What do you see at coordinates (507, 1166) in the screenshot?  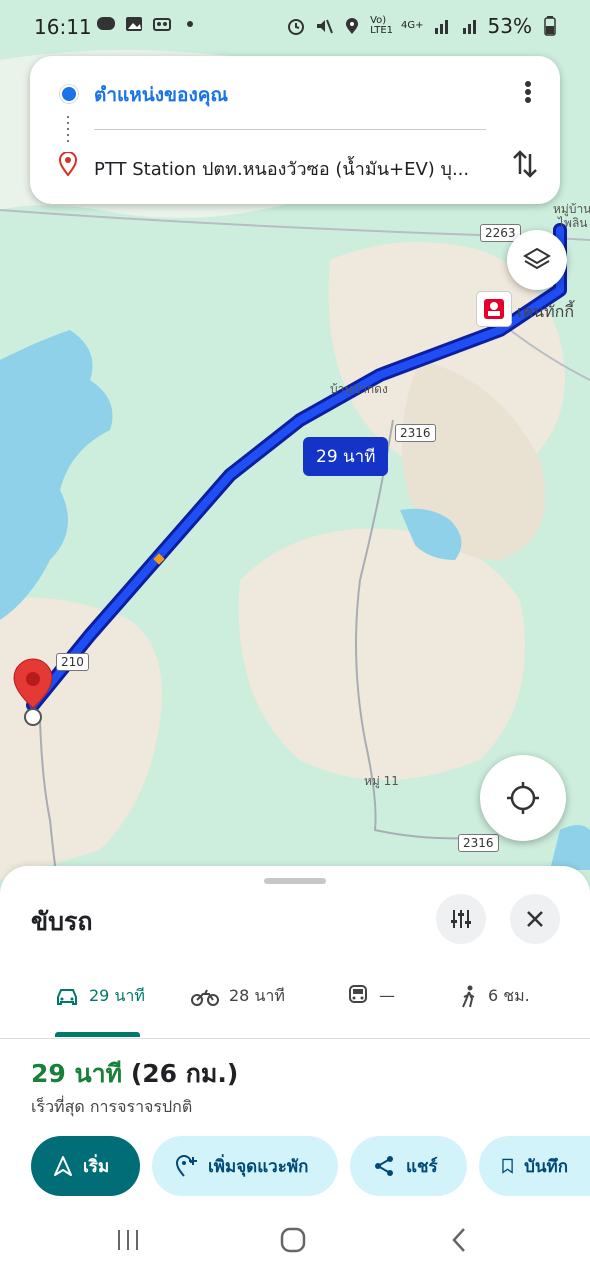 I see `bookmark-icon` at bounding box center [507, 1166].